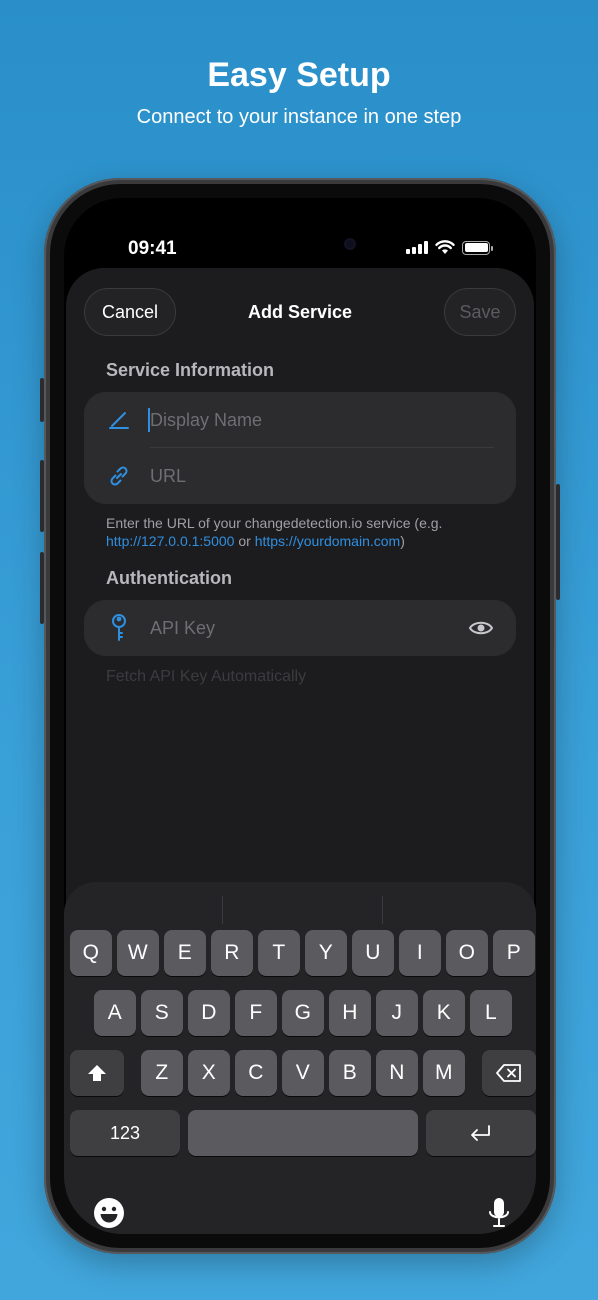 This screenshot has width=598, height=1300. Describe the element at coordinates (445, 247) in the screenshot. I see `wifi-icon` at that location.